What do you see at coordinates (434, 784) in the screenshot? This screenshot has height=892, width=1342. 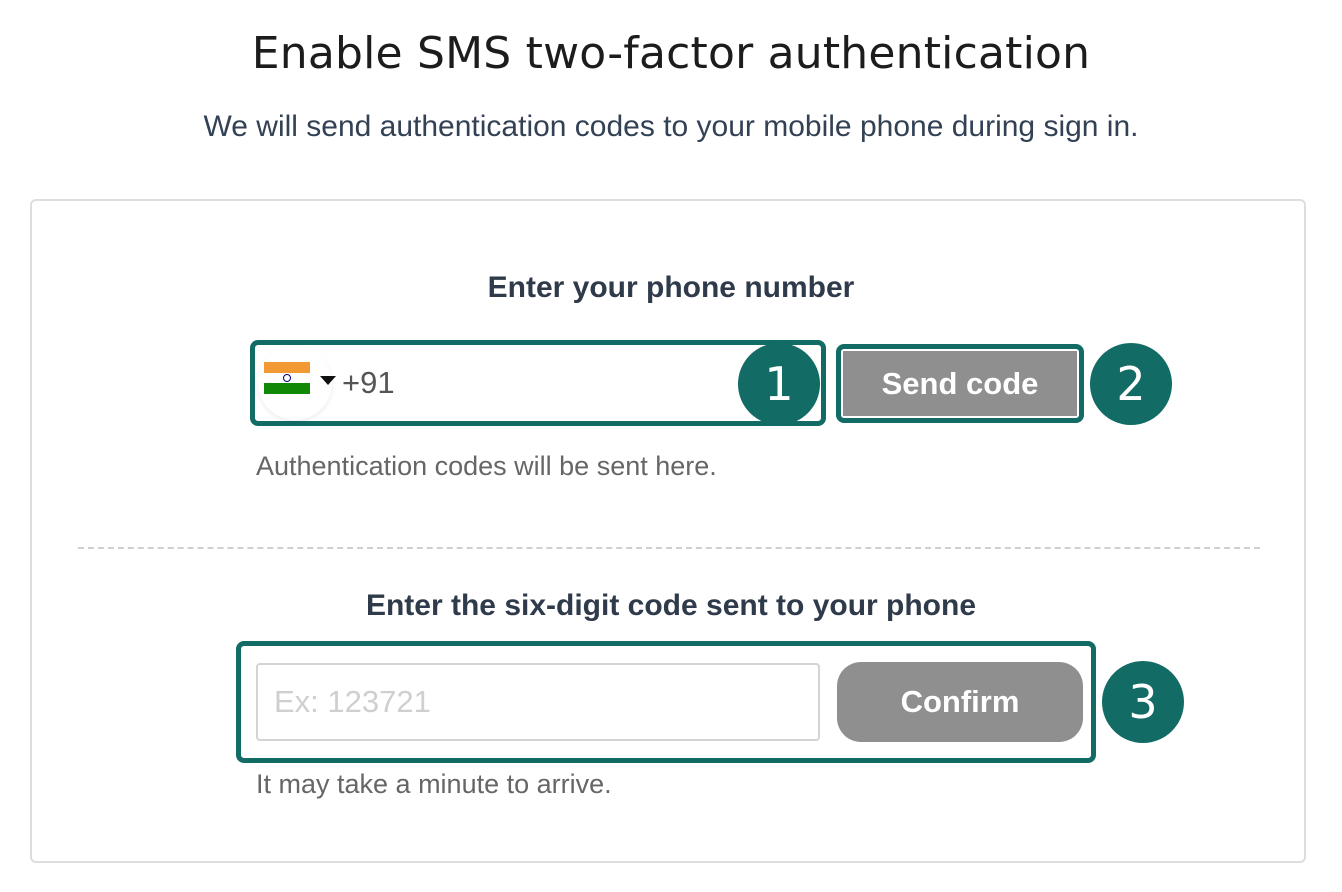 I see `code-hint: It may take a minute to arrive.` at bounding box center [434, 784].